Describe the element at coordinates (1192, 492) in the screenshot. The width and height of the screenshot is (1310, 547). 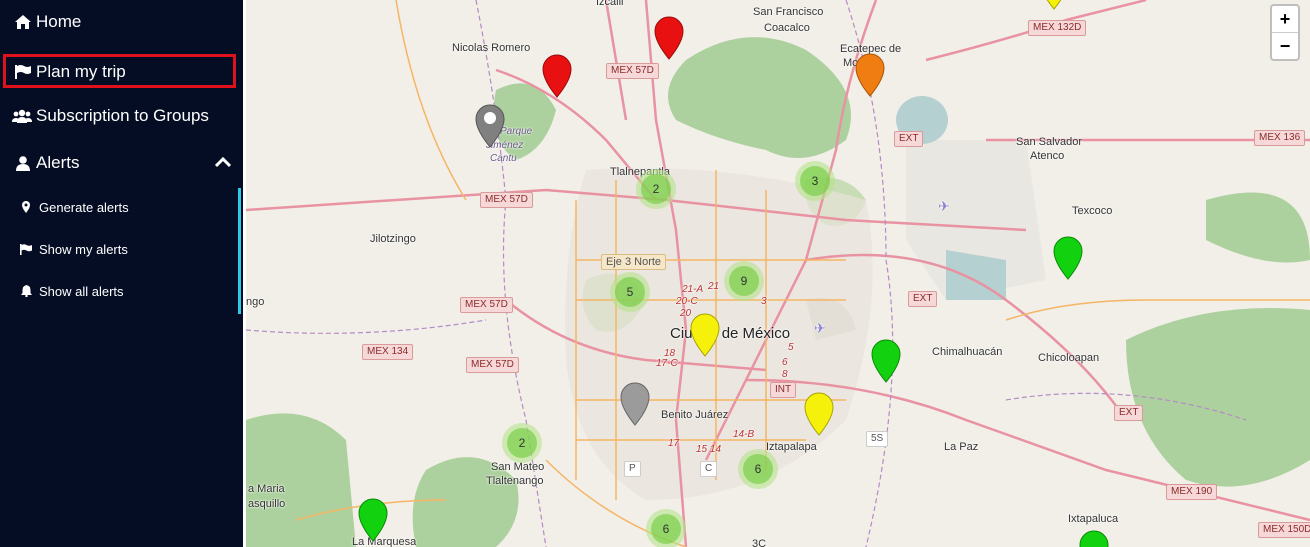
I see `road-shield: MEX 190` at that location.